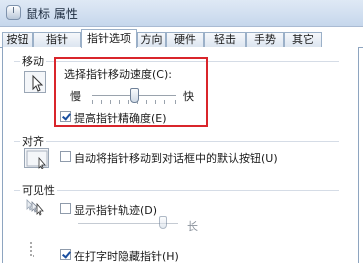 This screenshot has width=363, height=264. What do you see at coordinates (151, 39) in the screenshot?
I see `tab-direction: 方向` at bounding box center [151, 39].